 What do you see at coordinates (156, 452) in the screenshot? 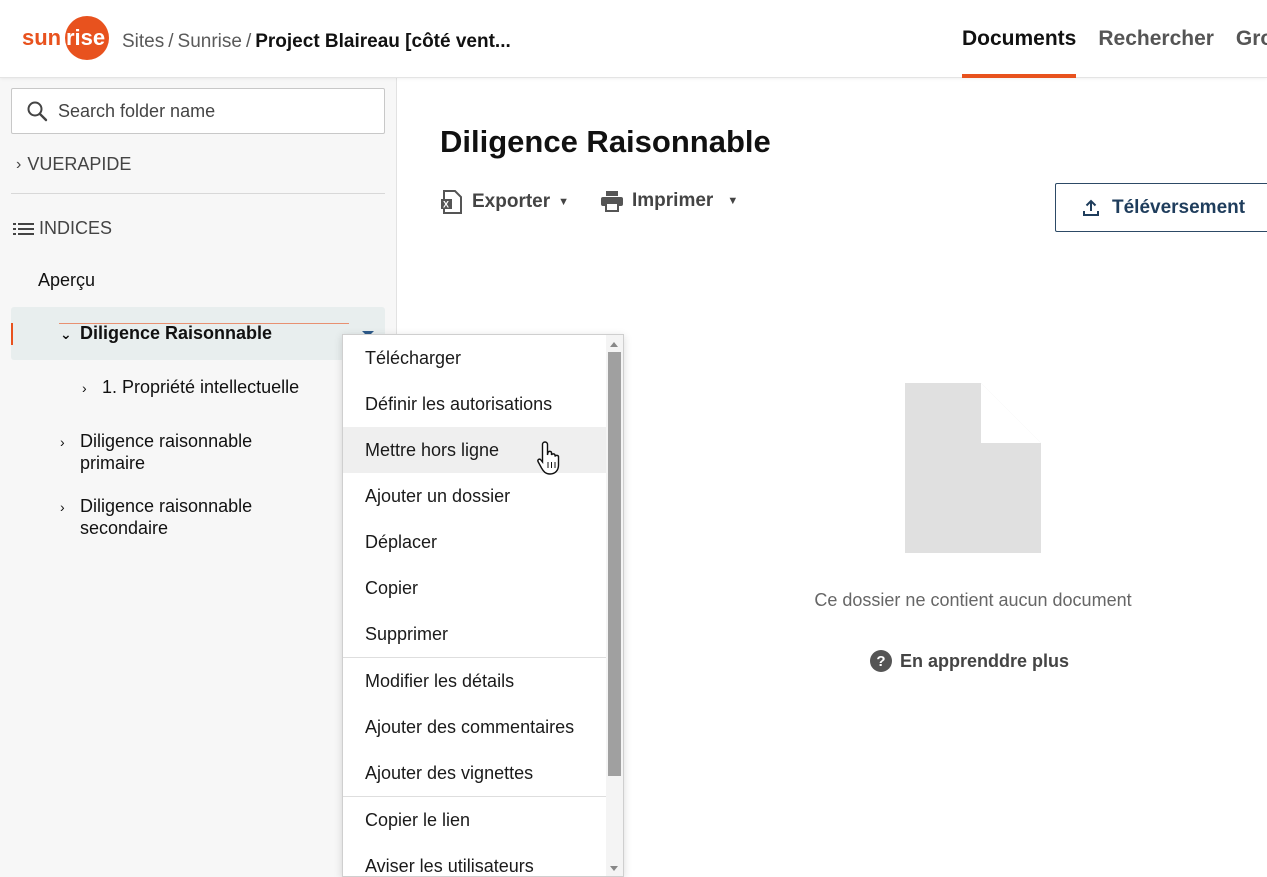
I see `tree-item-diligence-primaire: › Diligence raisonnable primaire` at bounding box center [156, 452].